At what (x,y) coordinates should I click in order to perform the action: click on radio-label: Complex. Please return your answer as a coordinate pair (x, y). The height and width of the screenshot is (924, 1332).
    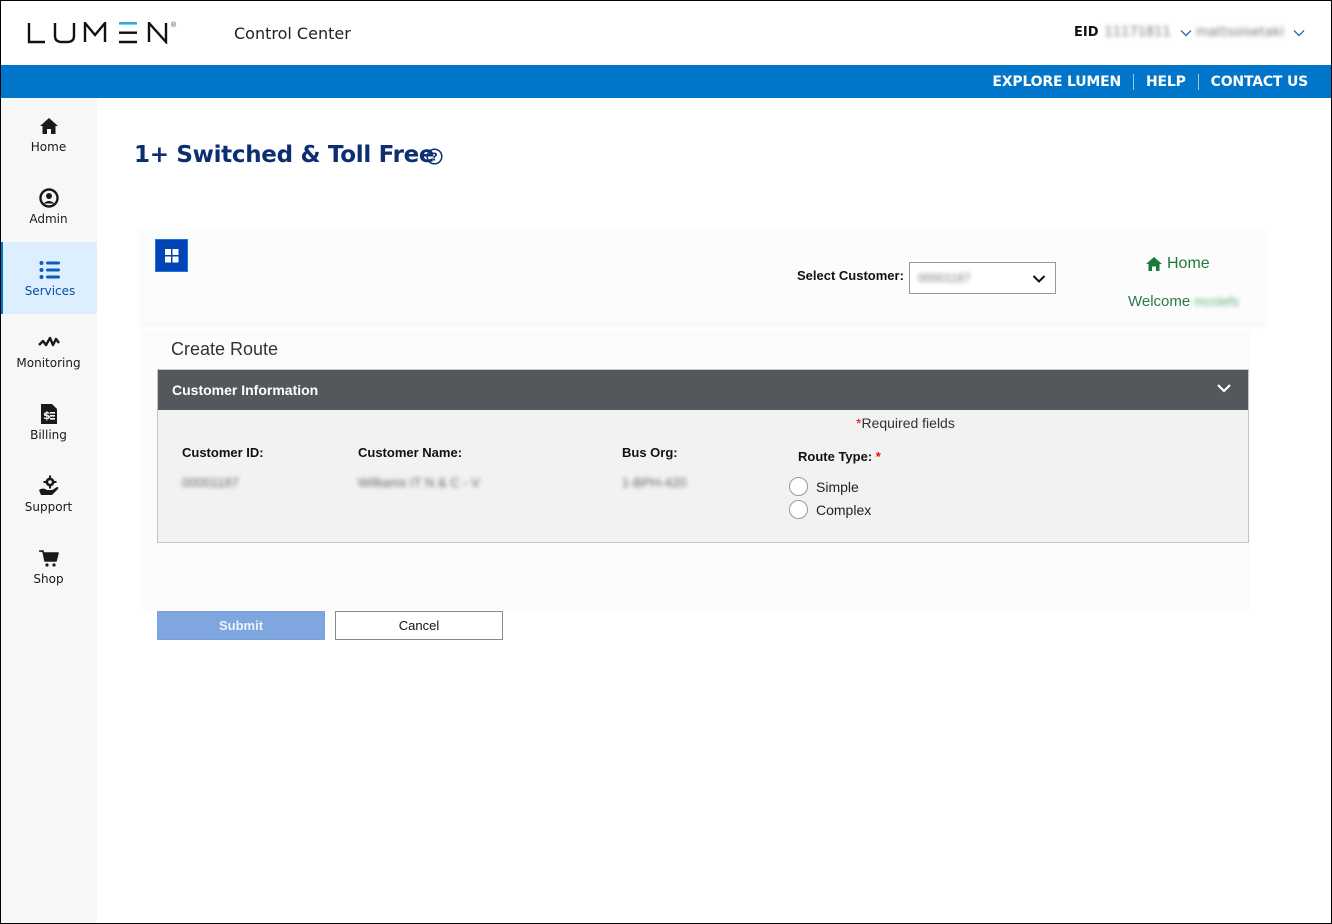
    Looking at the image, I should click on (844, 509).